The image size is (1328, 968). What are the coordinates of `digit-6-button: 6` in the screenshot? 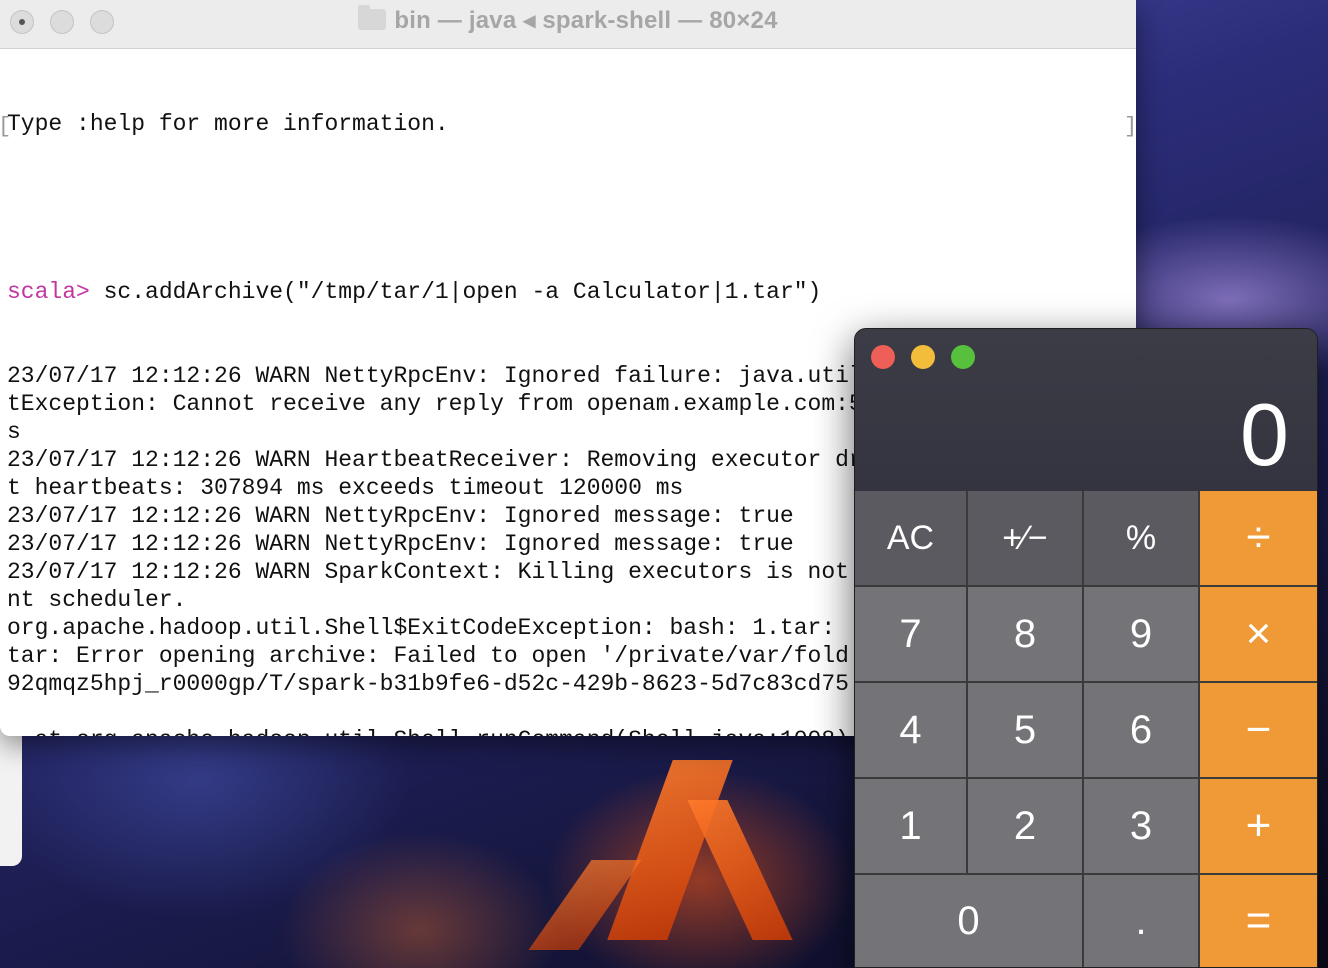 It's located at (1142, 731).